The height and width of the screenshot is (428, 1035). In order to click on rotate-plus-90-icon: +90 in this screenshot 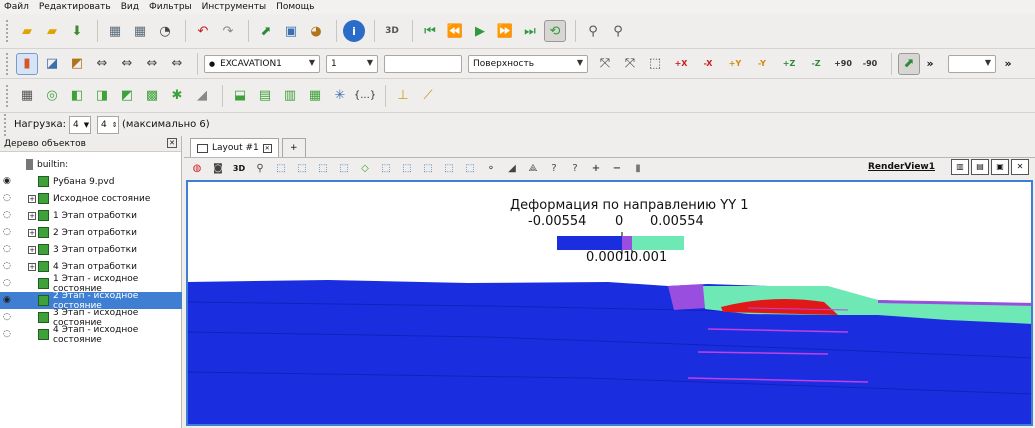, I will do `click(843, 64)`.